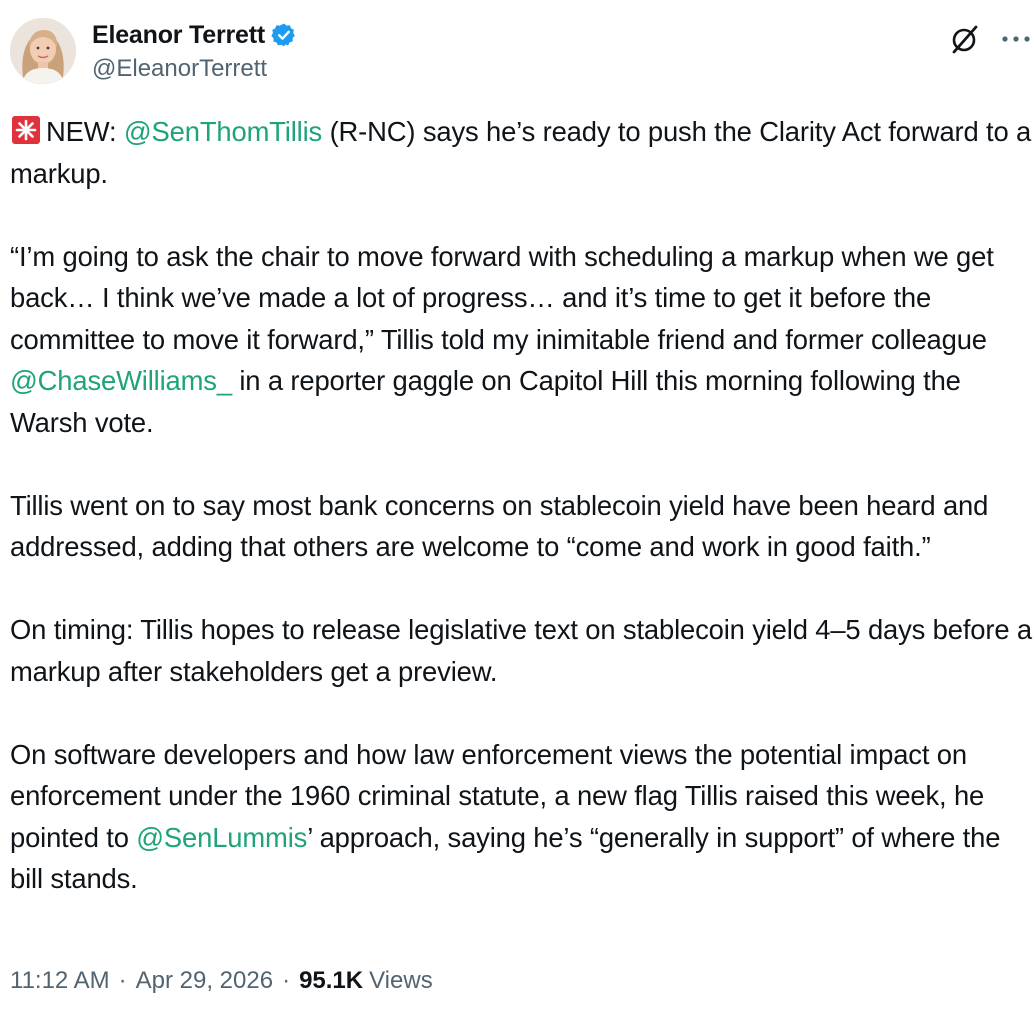 This screenshot has width=1034, height=1026. Describe the element at coordinates (194, 69) in the screenshot. I see `author-handle: @EleanorTerrett` at that location.